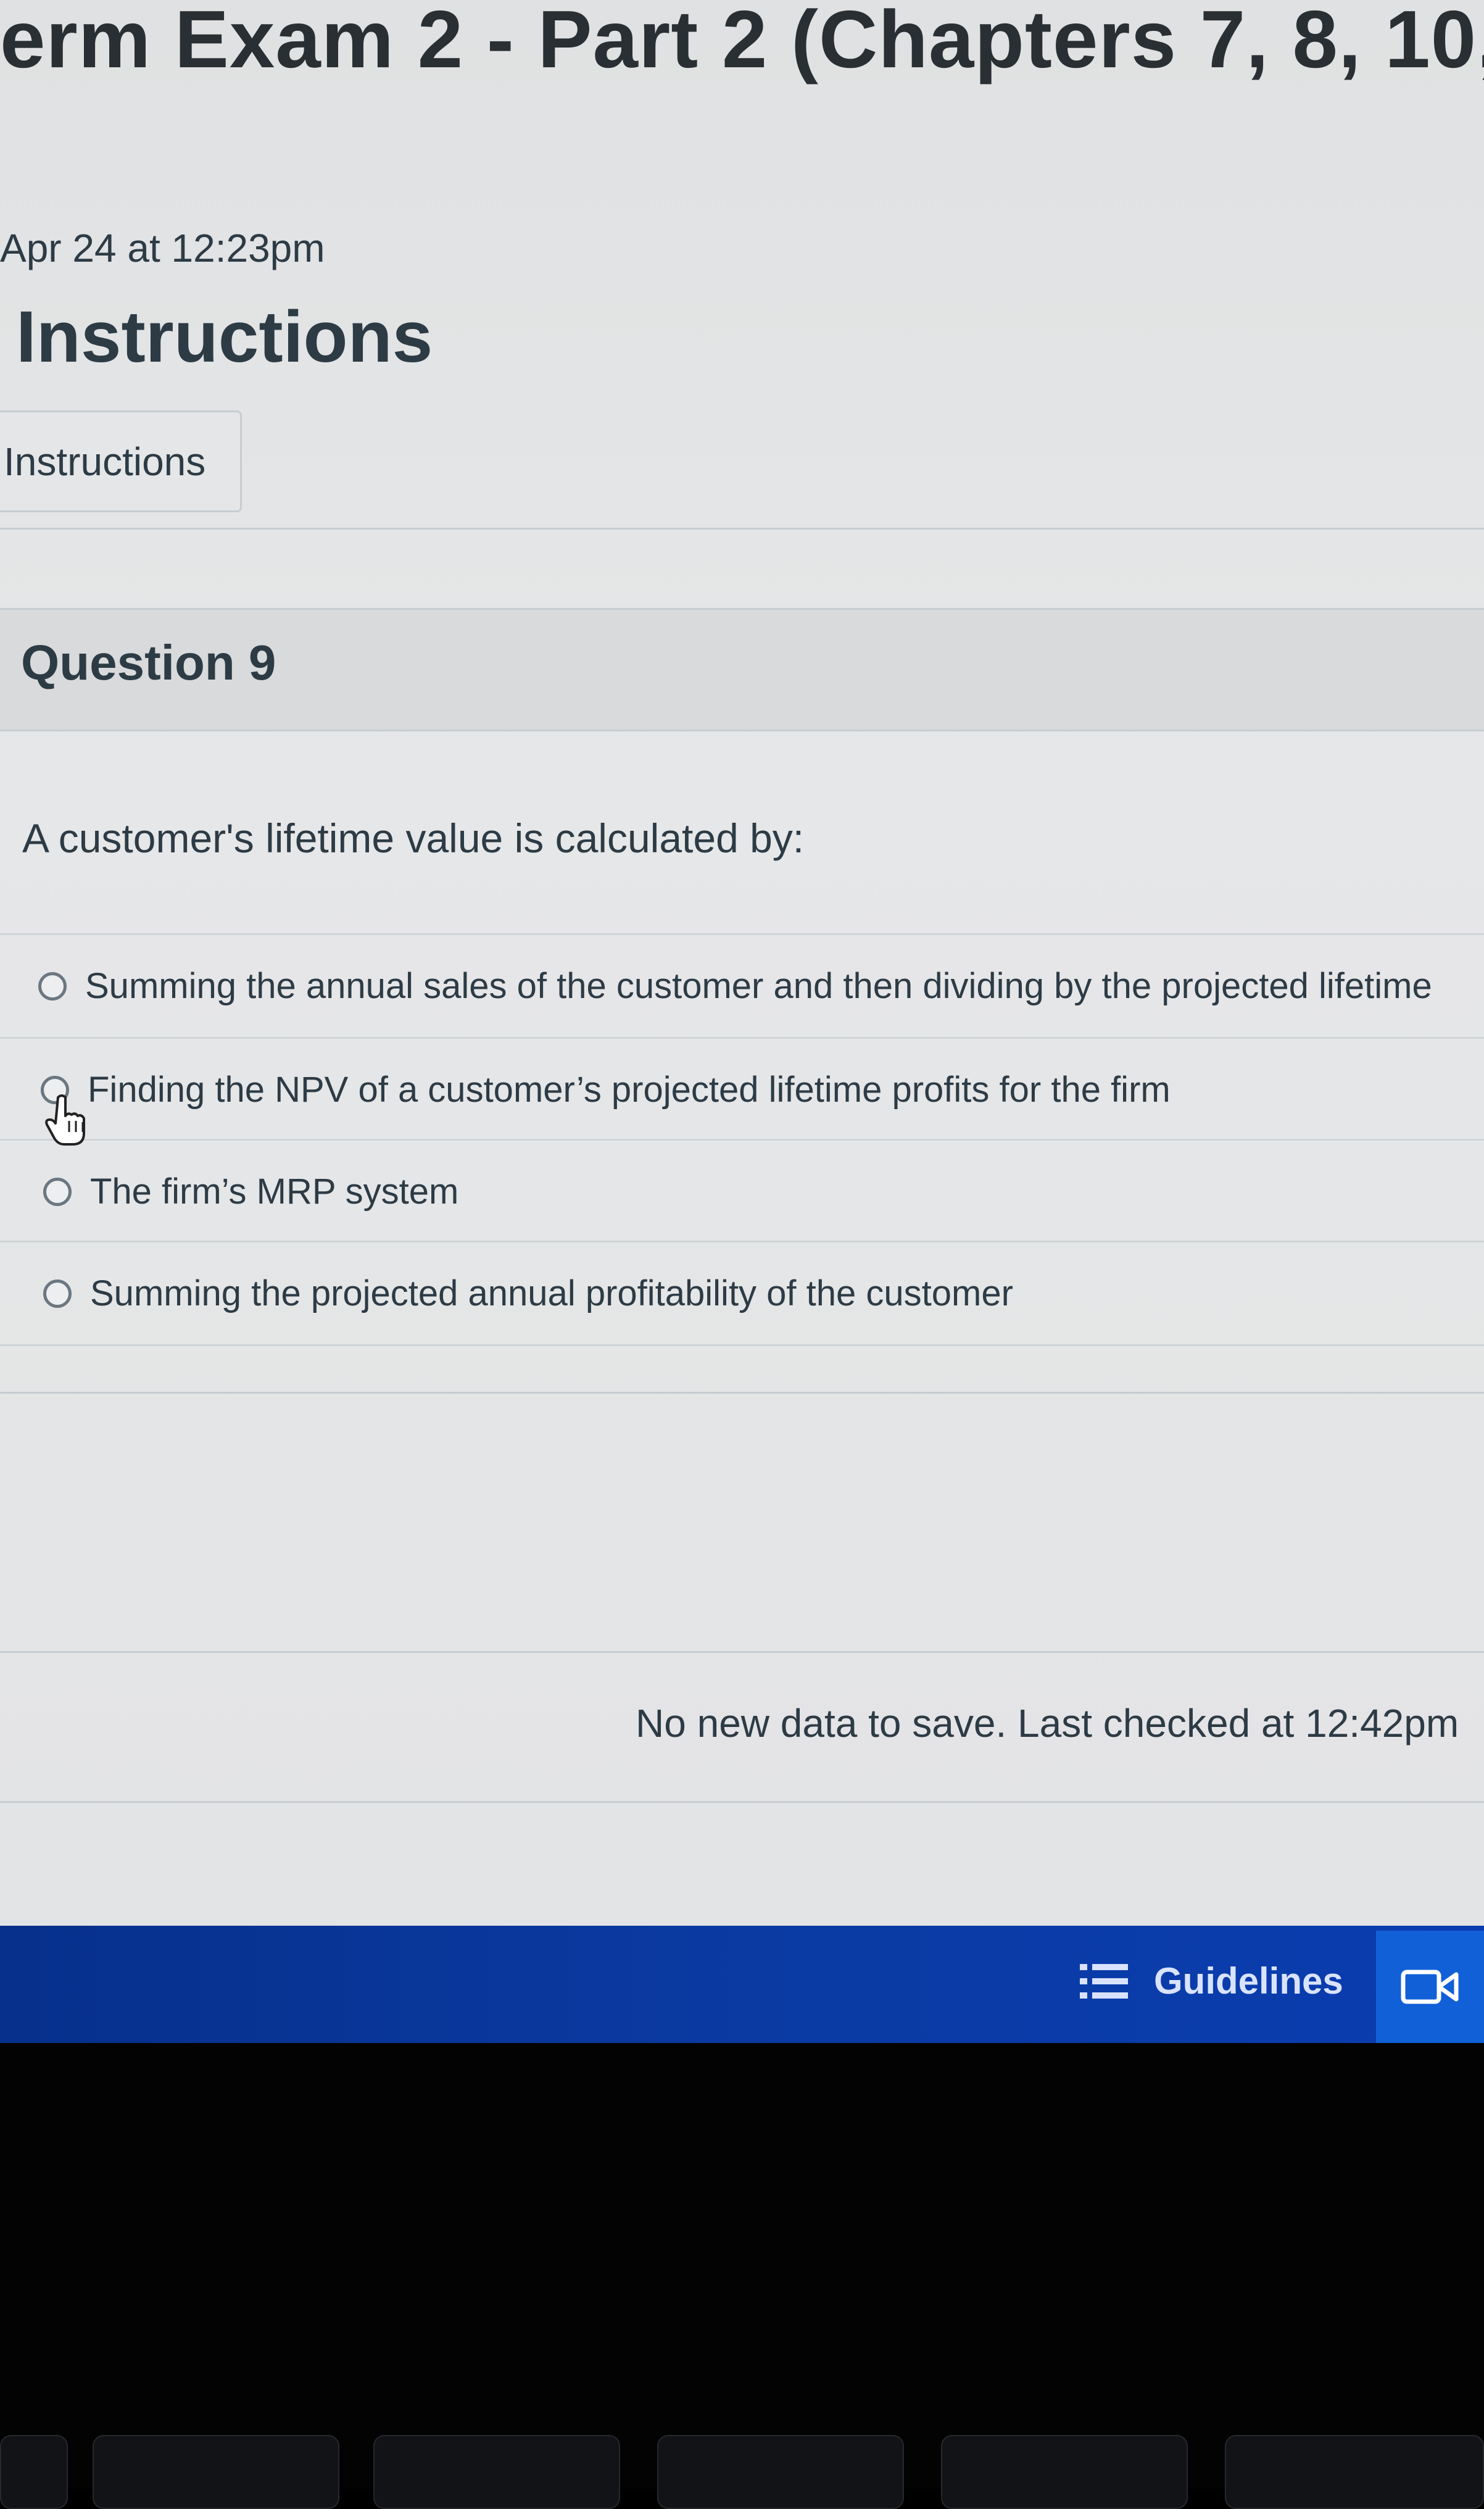 Image resolution: width=1484 pixels, height=2509 pixels. What do you see at coordinates (162, 248) in the screenshot?
I see `quiz-started-time: Apr 24 at 12:23pm` at bounding box center [162, 248].